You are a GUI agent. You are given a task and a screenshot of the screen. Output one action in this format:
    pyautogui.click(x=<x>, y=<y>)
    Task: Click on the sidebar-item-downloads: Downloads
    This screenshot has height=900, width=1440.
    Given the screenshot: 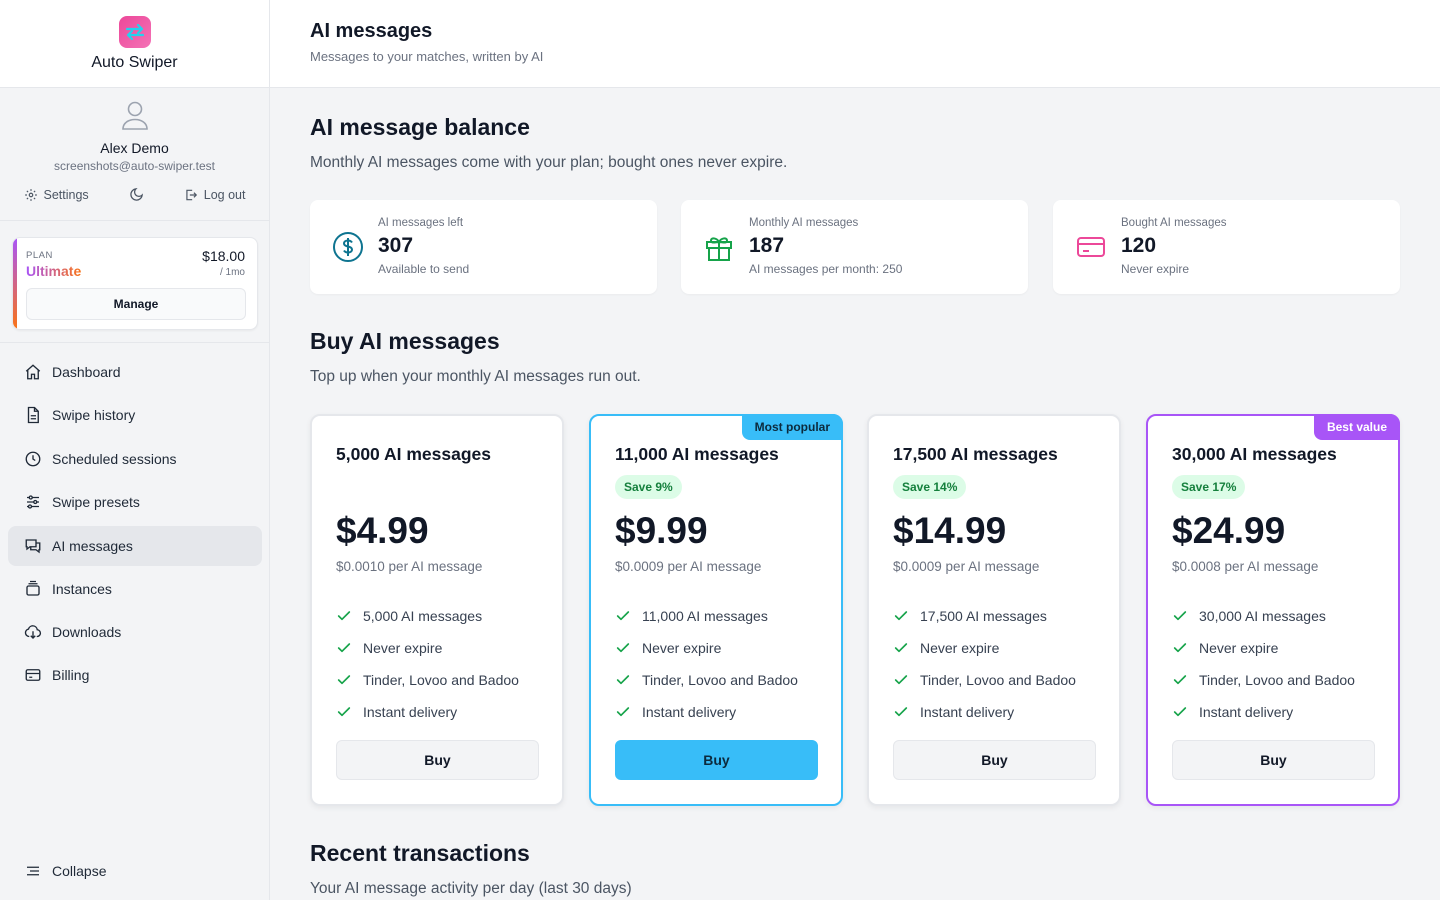 What is the action you would take?
    pyautogui.click(x=135, y=632)
    